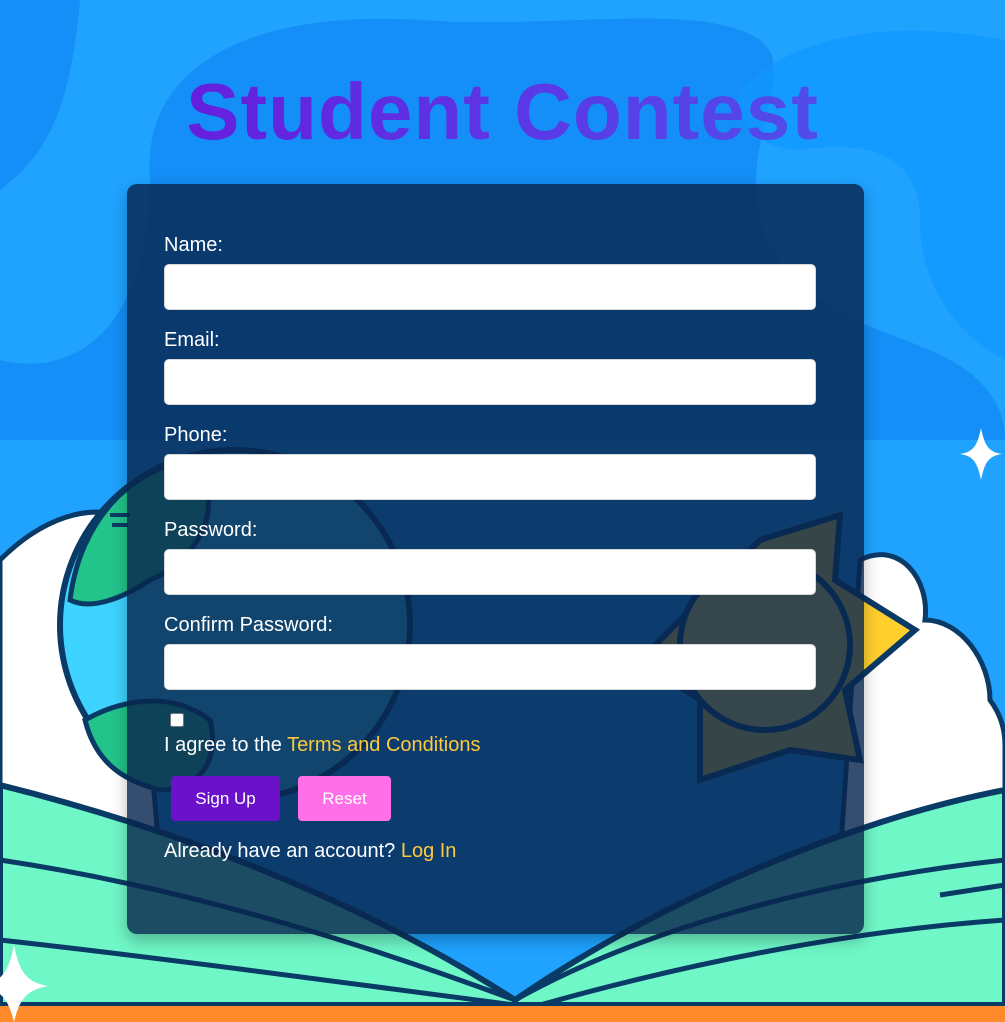 The width and height of the screenshot is (1005, 1022). I want to click on terms-link: Terms and Conditions, so click(383, 745).